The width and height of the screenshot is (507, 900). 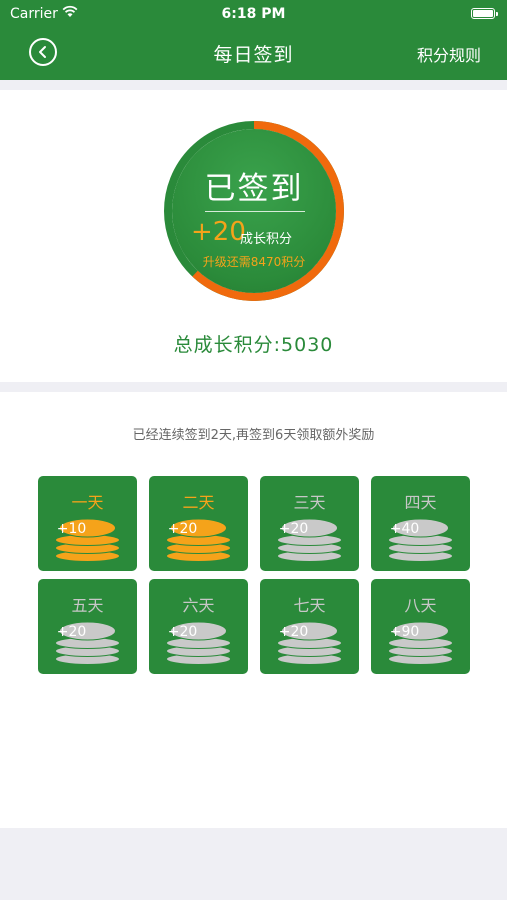 I want to click on navigation-bar: Carrier 6:18 PM 每日签到 积分规则, so click(x=253, y=40).